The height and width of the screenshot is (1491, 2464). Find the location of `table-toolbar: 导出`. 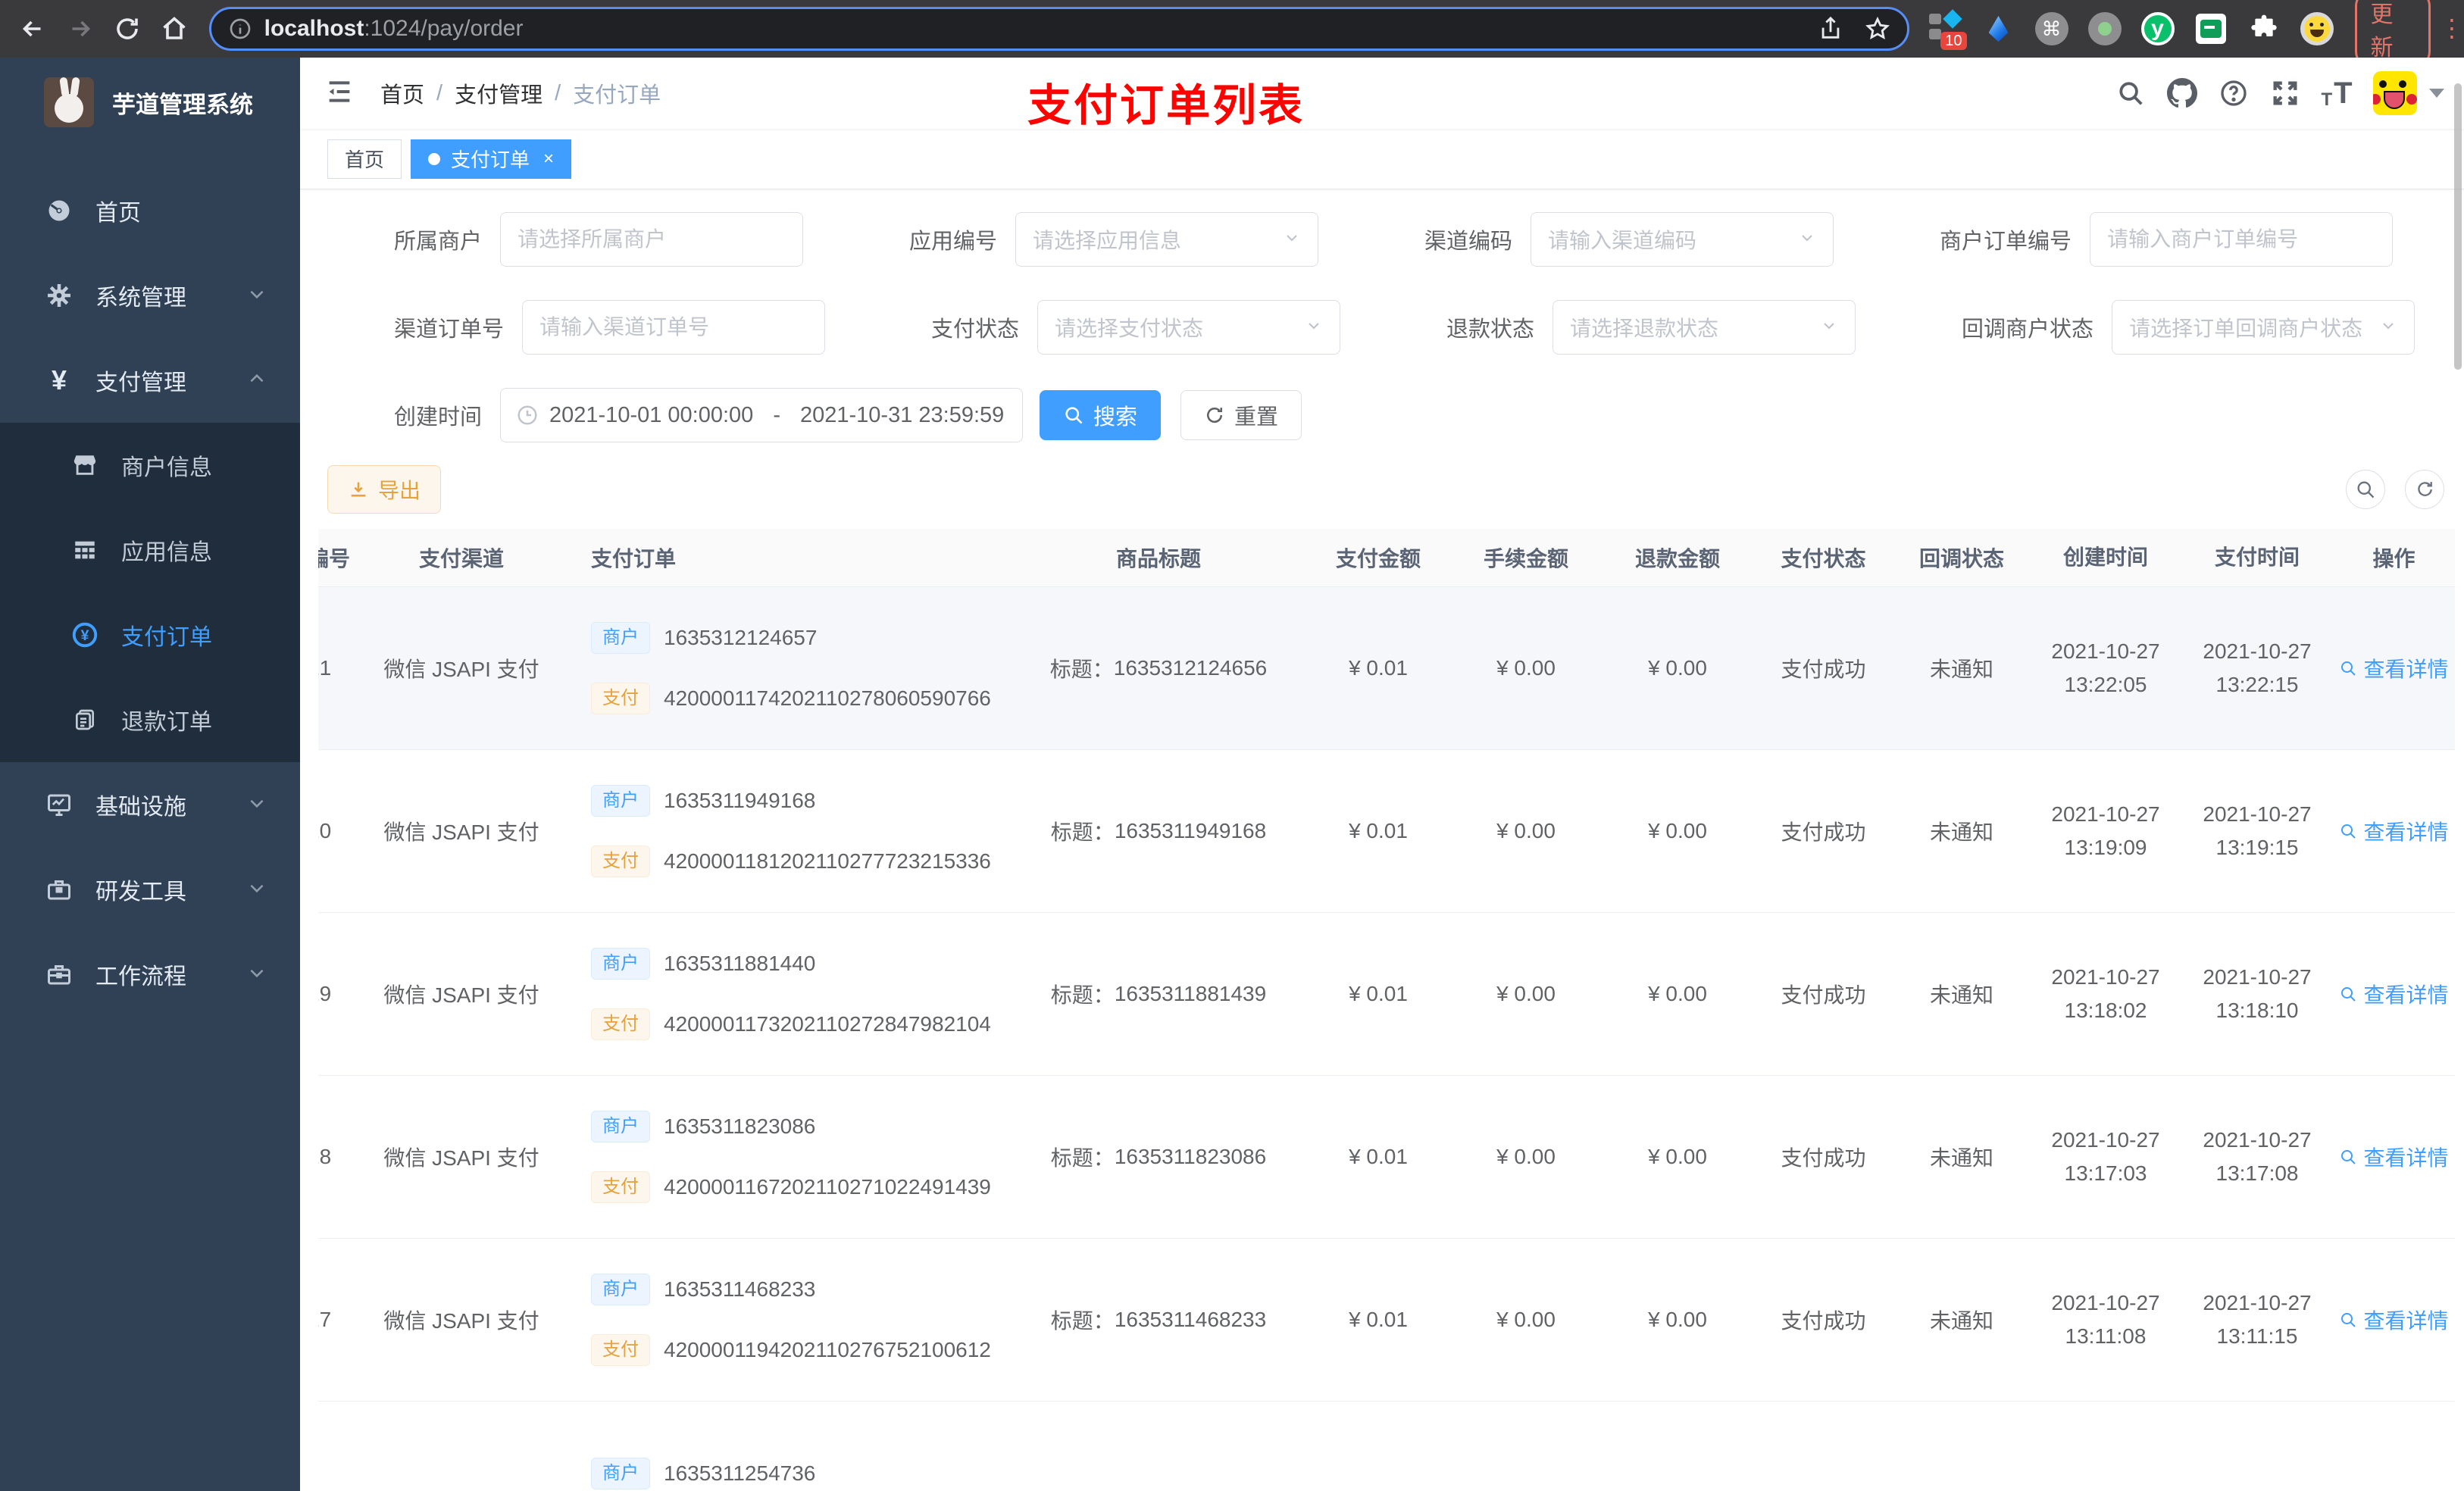

table-toolbar: 导出 is located at coordinates (1382, 489).